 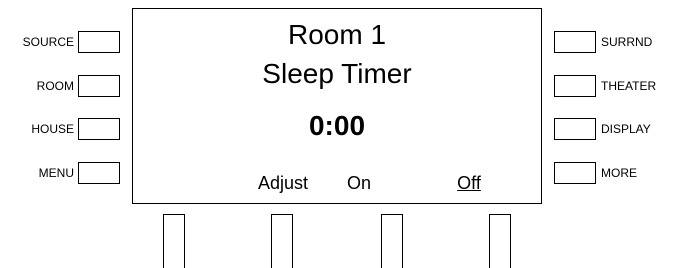 What do you see at coordinates (99, 173) in the screenshot?
I see `menu-button` at bounding box center [99, 173].